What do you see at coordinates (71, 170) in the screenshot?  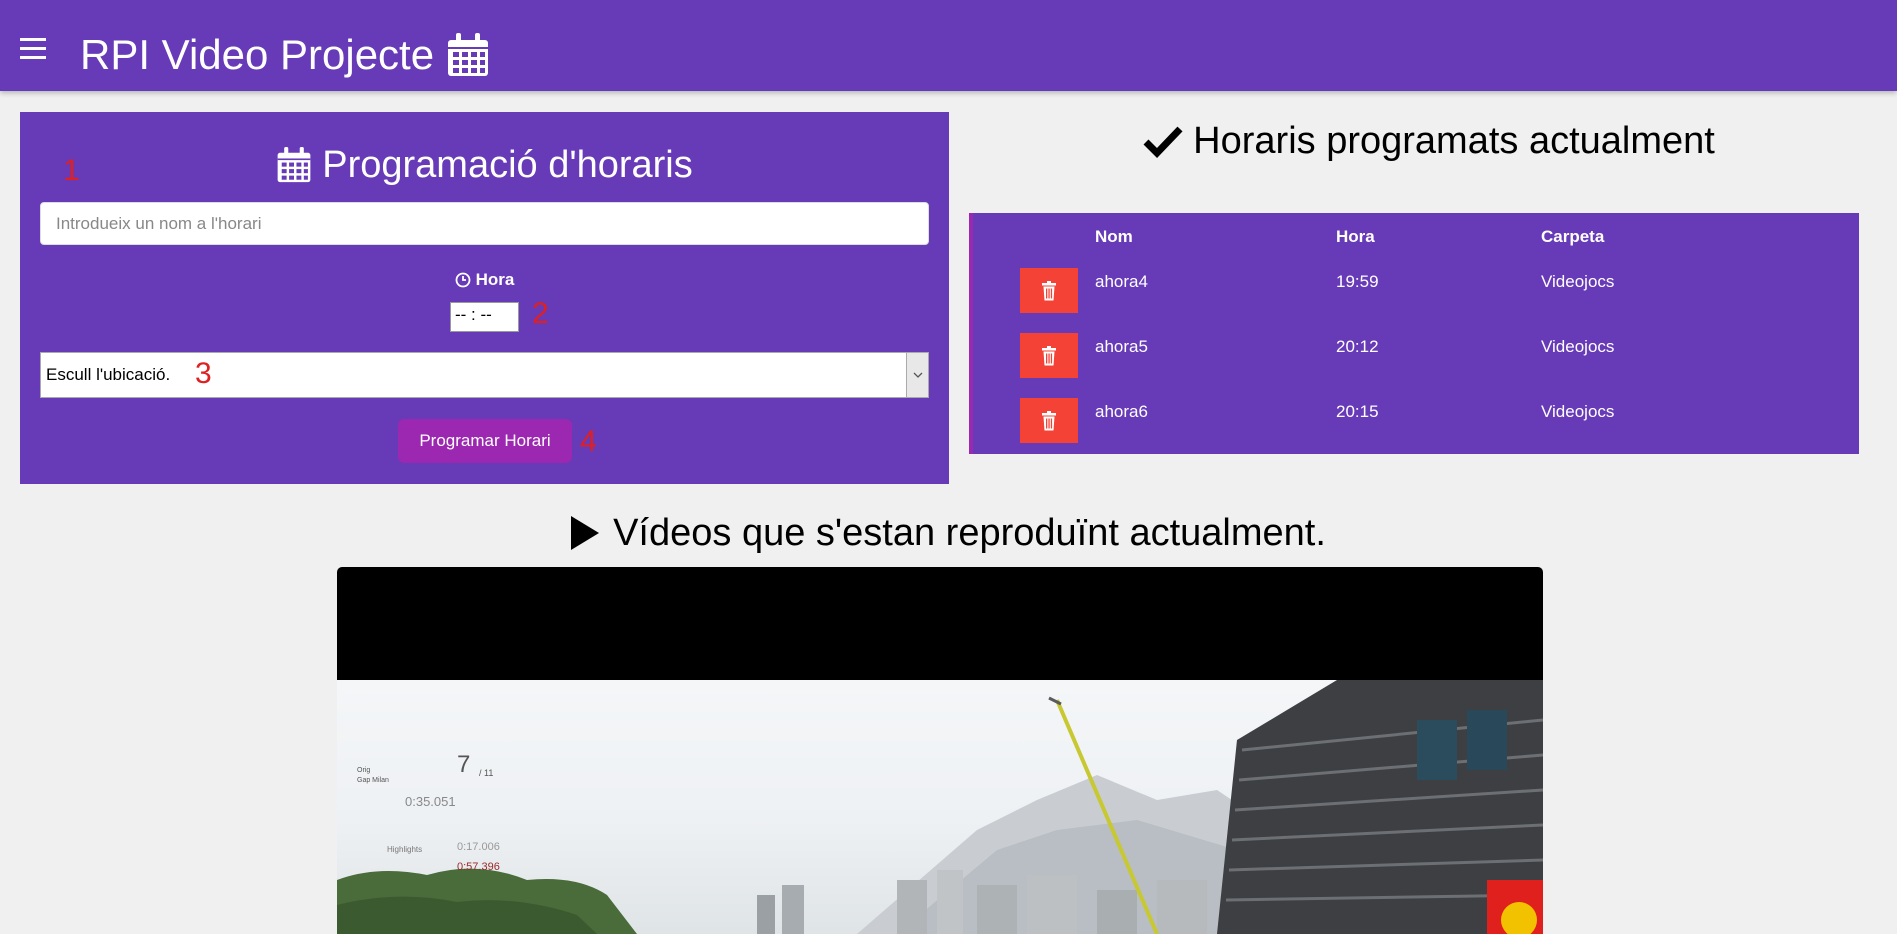 I see `annotation-1: 1` at bounding box center [71, 170].